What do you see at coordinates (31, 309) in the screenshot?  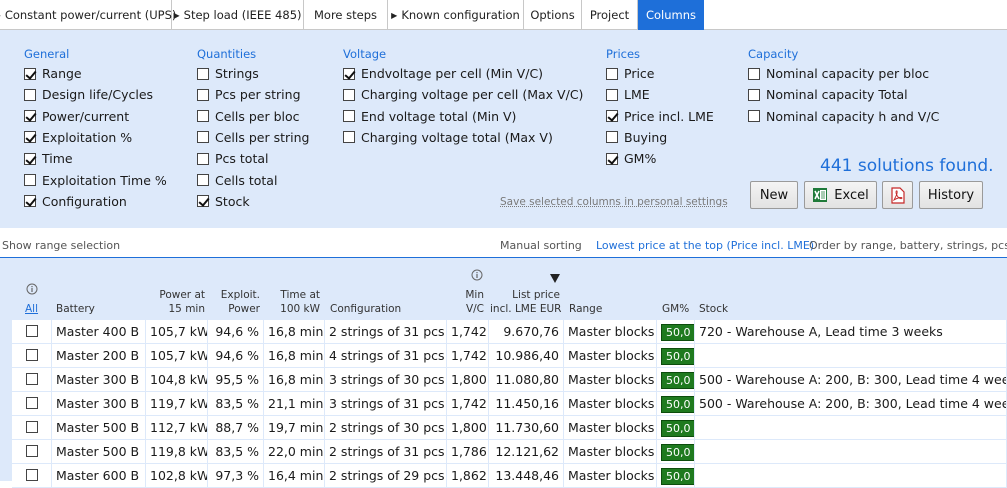 I see `select-all-link: All` at bounding box center [31, 309].